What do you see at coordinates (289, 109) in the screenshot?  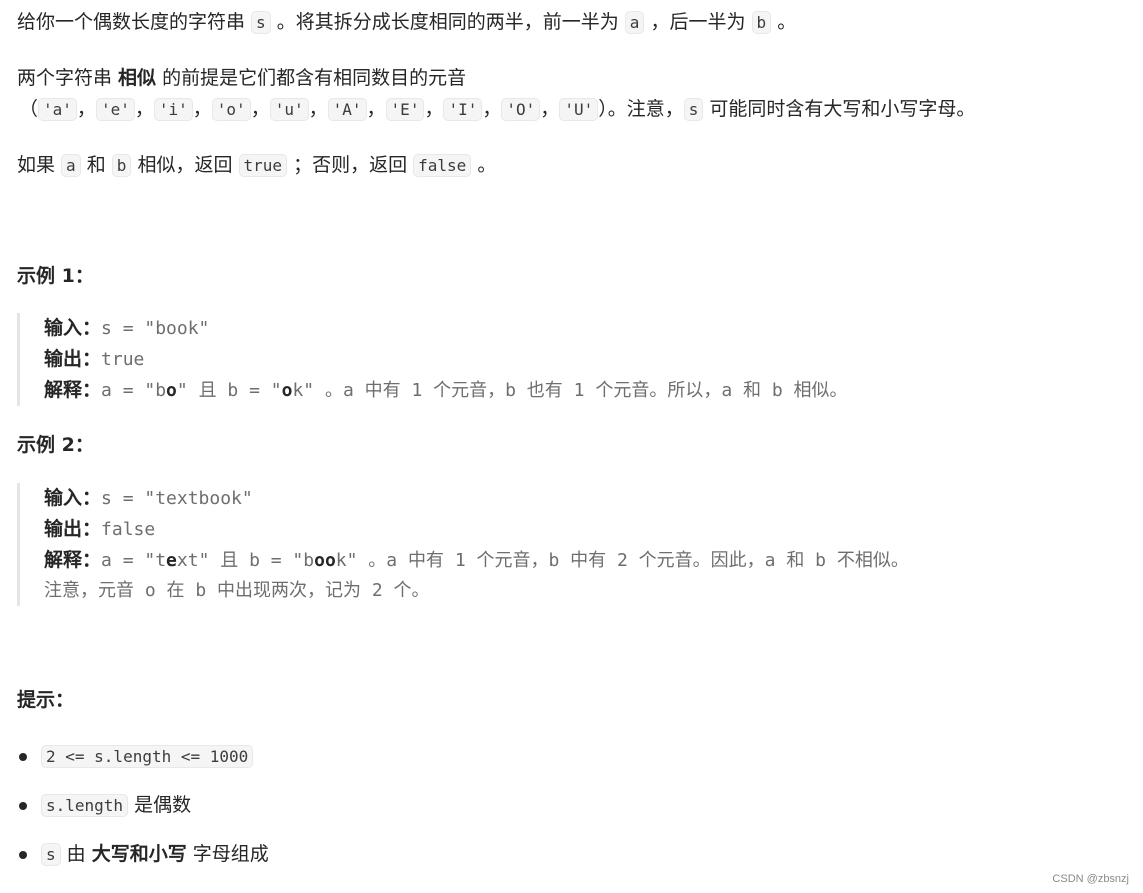 I see `vowel-code: 'u'` at bounding box center [289, 109].